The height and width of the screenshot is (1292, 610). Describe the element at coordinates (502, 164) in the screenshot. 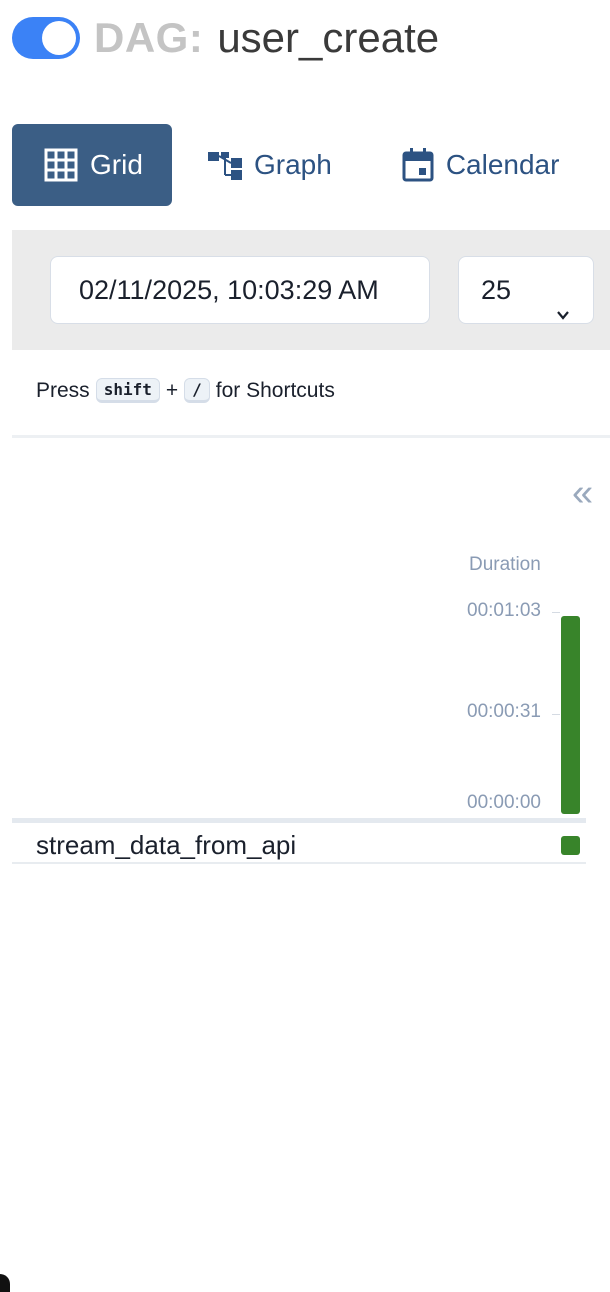

I see `tab-calendar-label: Calendar` at that location.